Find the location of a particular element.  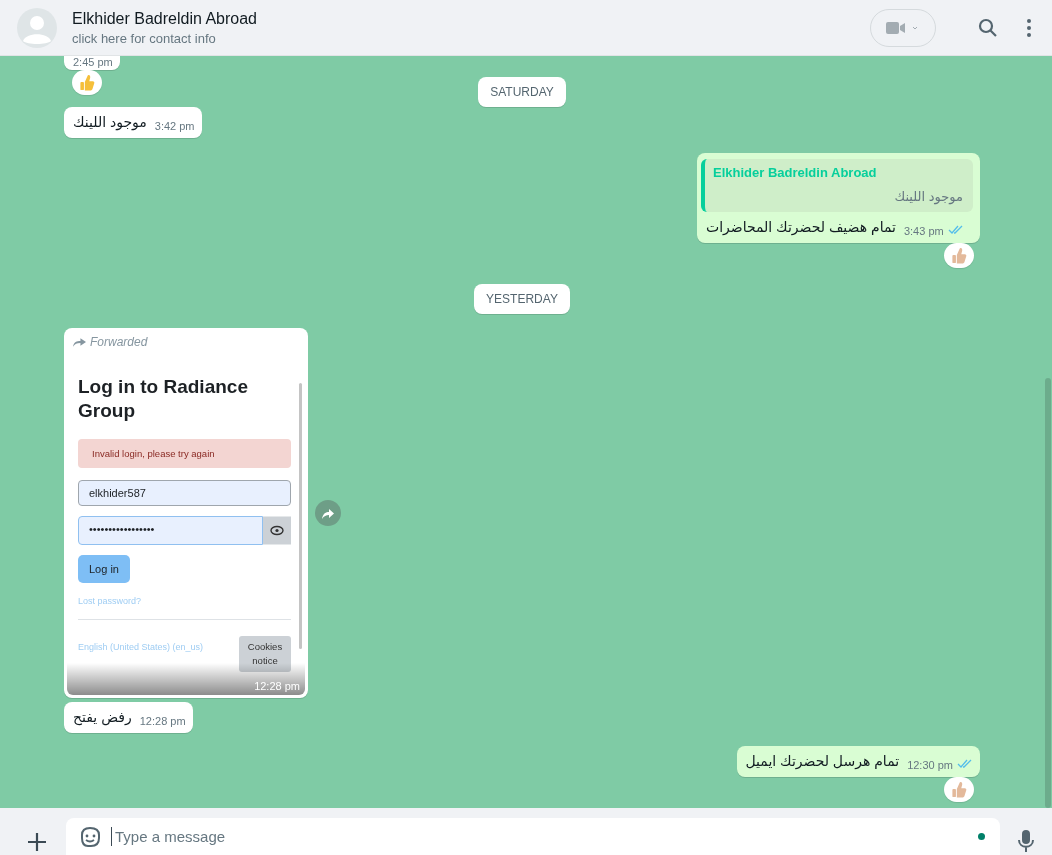

message-time: 2:45 pm is located at coordinates (93, 62).